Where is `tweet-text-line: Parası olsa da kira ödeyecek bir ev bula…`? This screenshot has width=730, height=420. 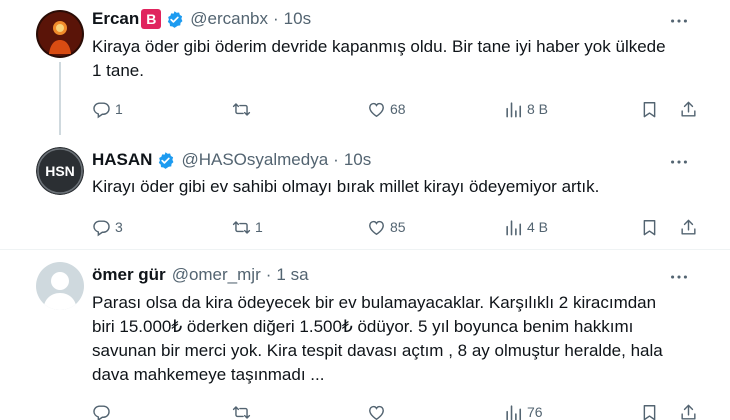
tweet-text-line: Parası olsa da kira ödeyecek bir ev bula… is located at coordinates (374, 302).